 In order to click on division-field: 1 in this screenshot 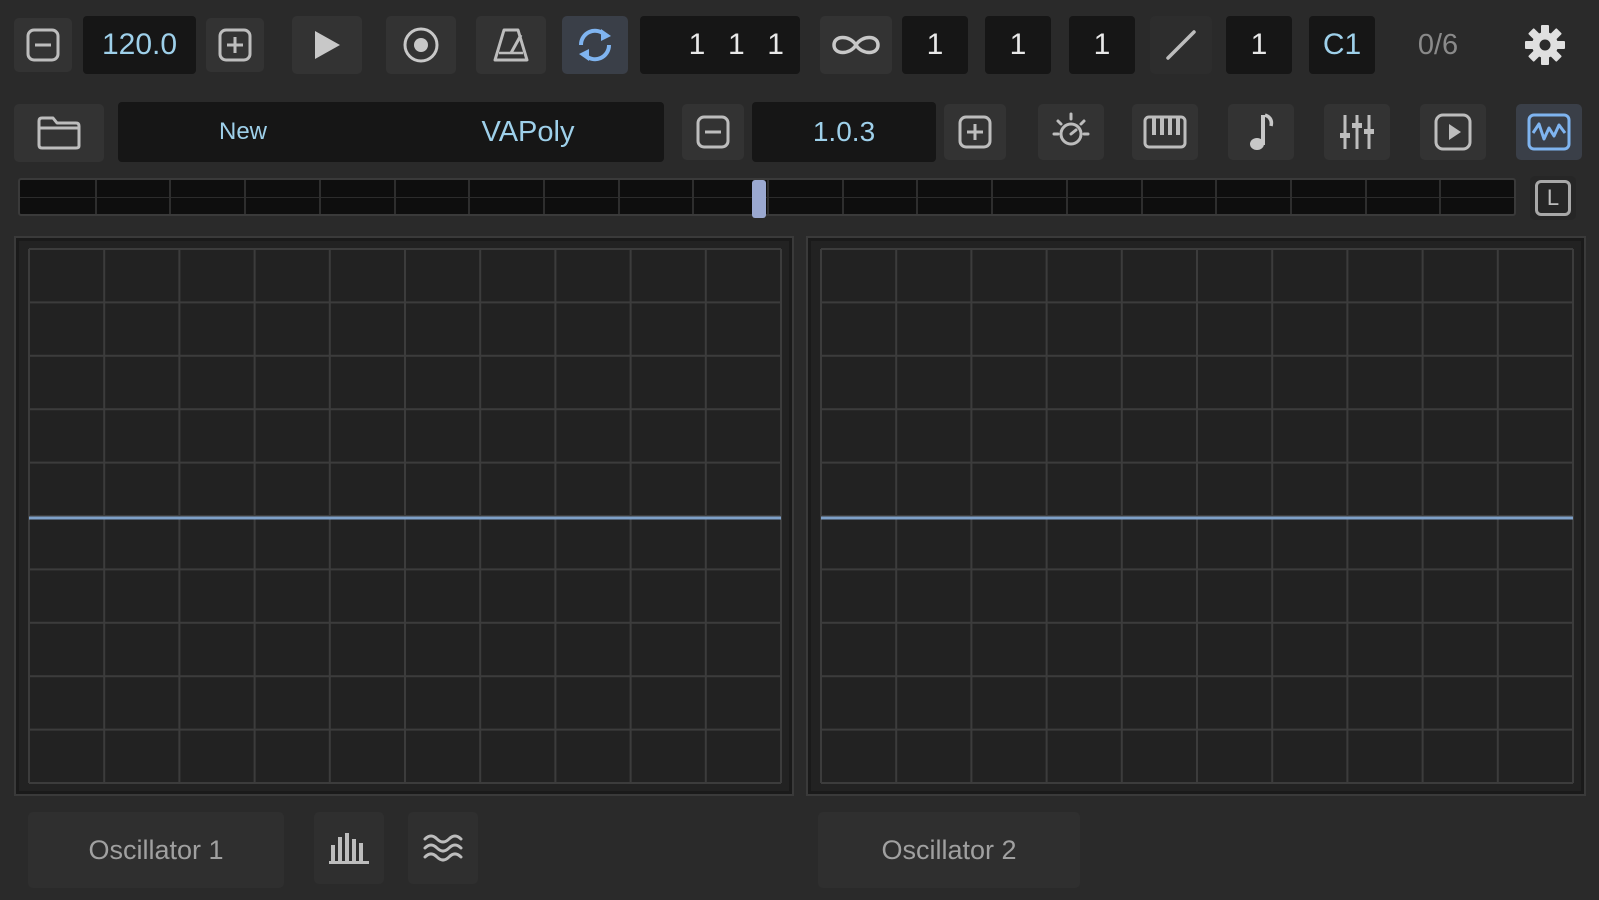, I will do `click(1102, 45)`.